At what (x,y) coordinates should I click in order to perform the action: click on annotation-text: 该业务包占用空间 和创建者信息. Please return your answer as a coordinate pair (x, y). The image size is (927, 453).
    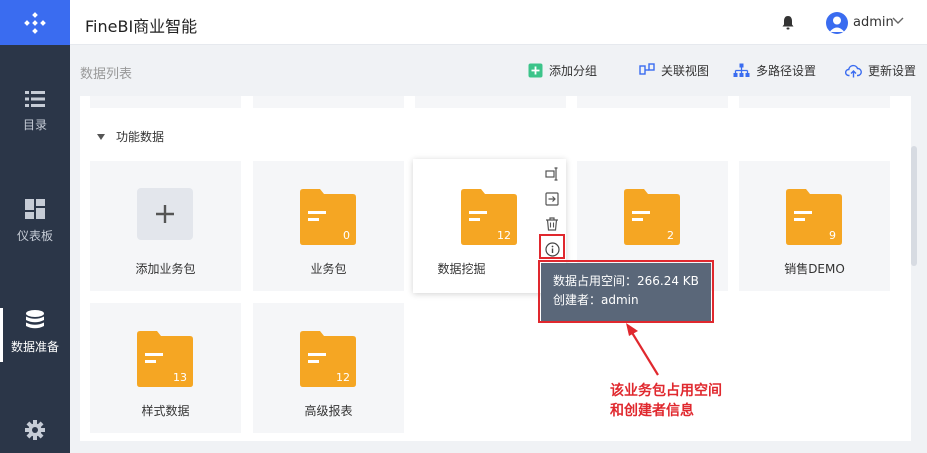
    Looking at the image, I should click on (666, 401).